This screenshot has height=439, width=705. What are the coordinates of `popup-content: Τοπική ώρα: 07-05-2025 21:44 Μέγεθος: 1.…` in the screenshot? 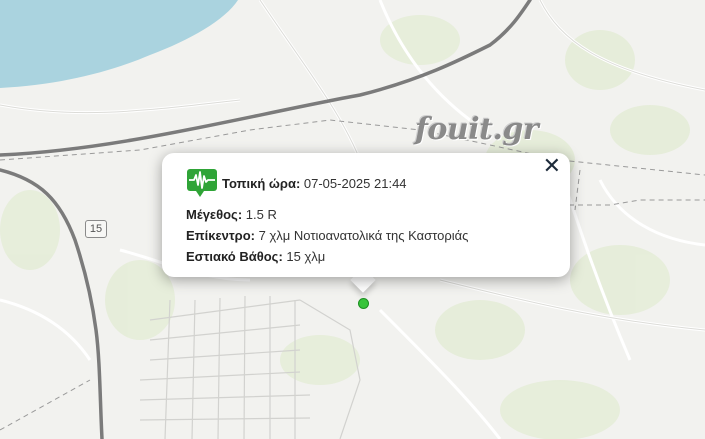 It's located at (363, 216).